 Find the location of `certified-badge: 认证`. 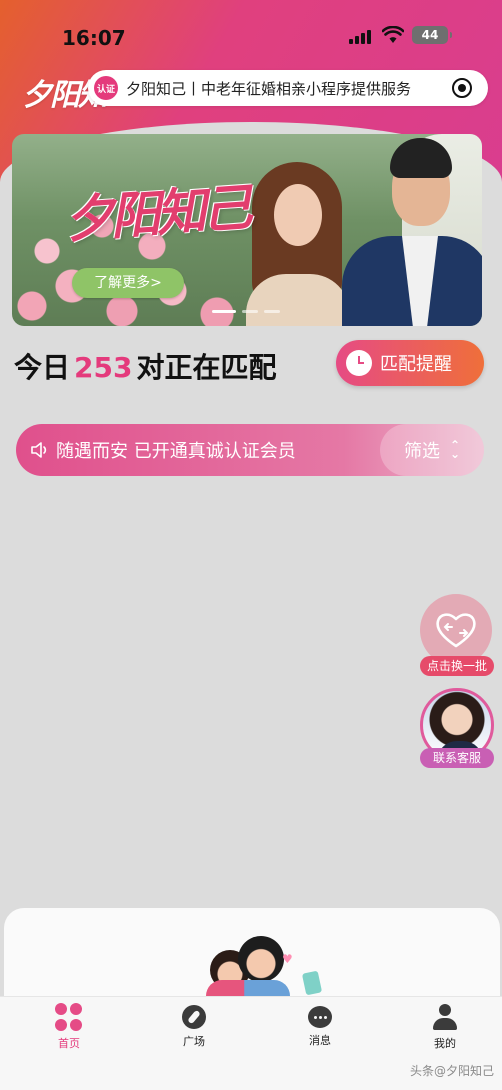

certified-badge: 认证 is located at coordinates (106, 88).